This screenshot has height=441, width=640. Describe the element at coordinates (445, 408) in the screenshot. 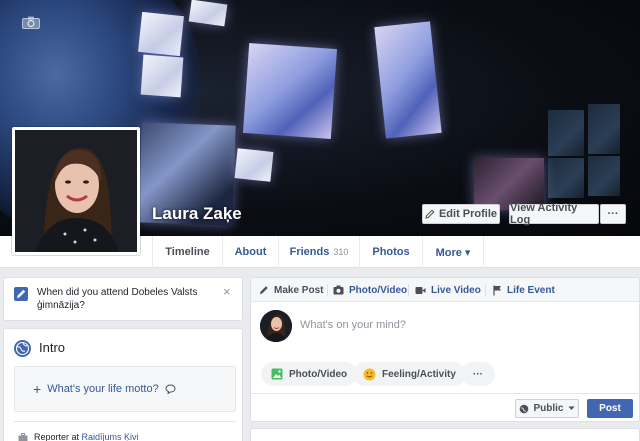

I see `composer-footer: Public Post` at that location.